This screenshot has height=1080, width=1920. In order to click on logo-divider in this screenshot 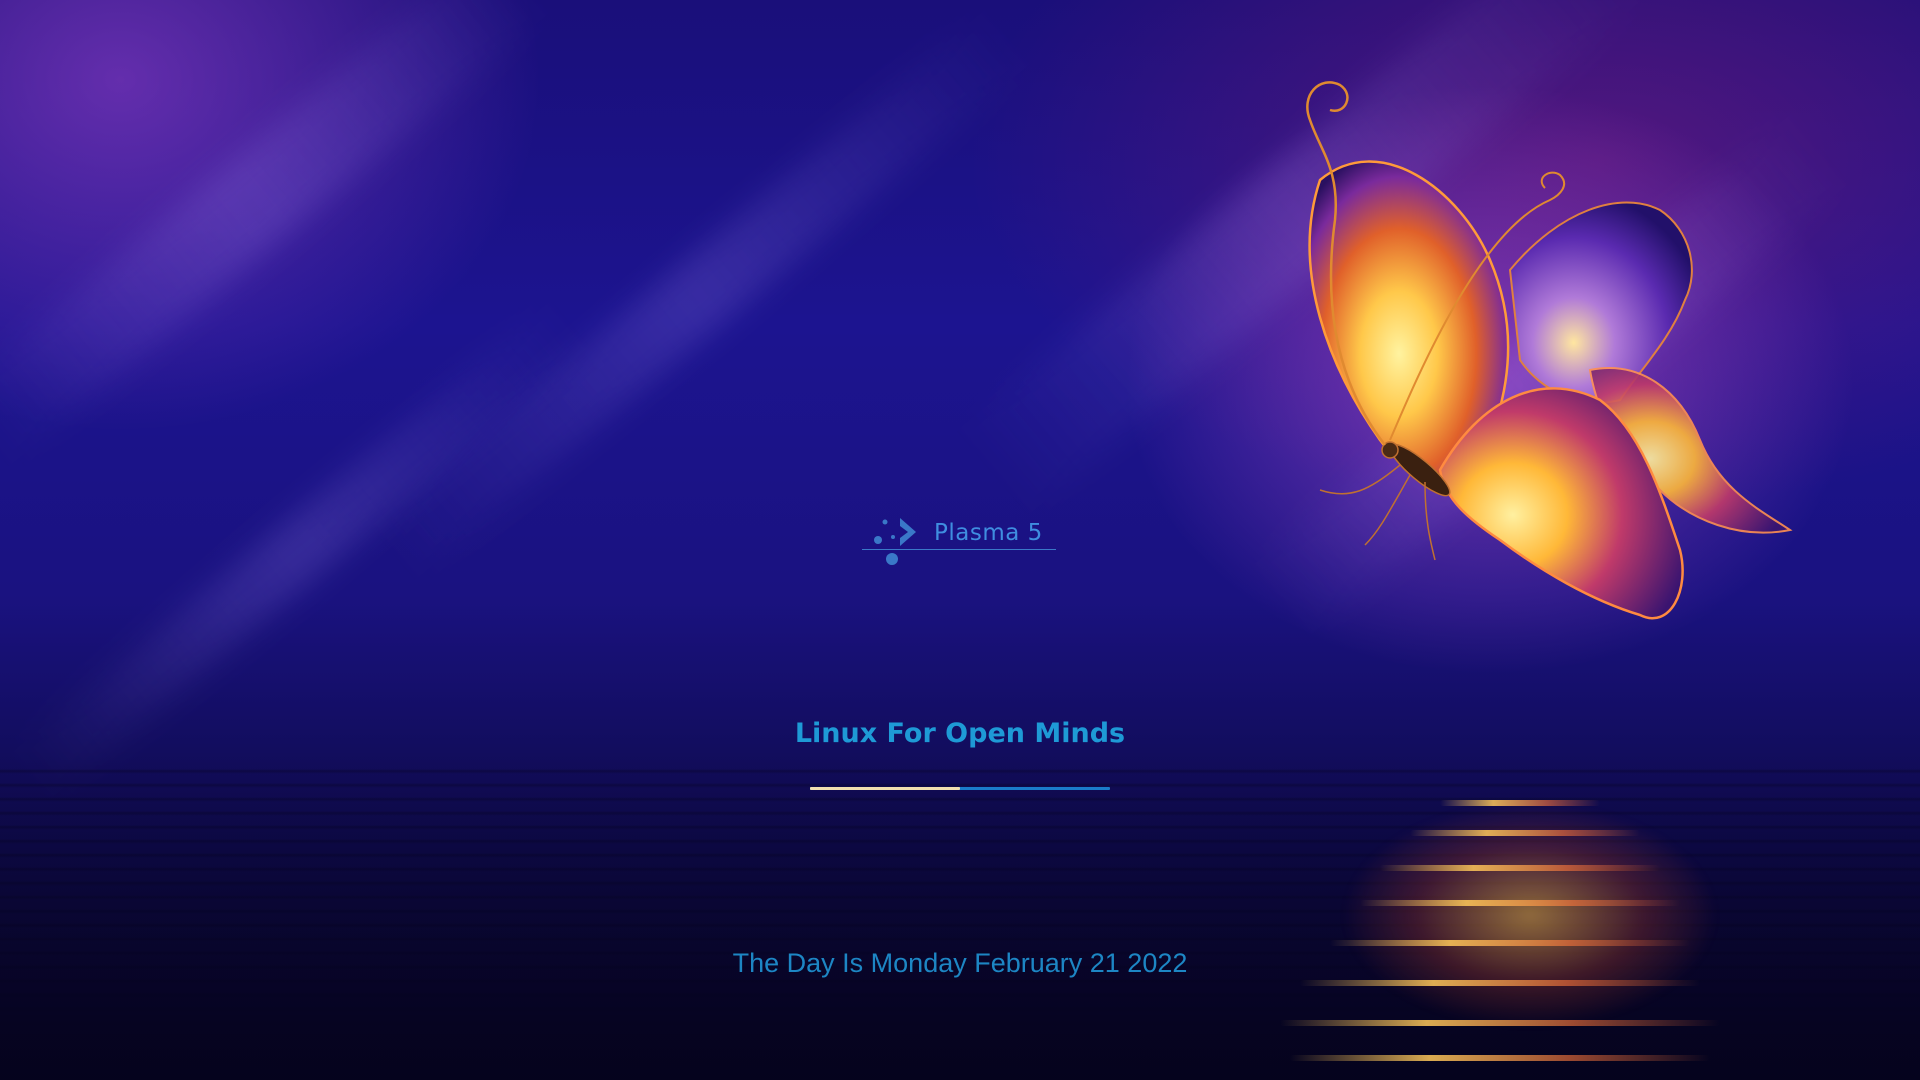, I will do `click(959, 549)`.